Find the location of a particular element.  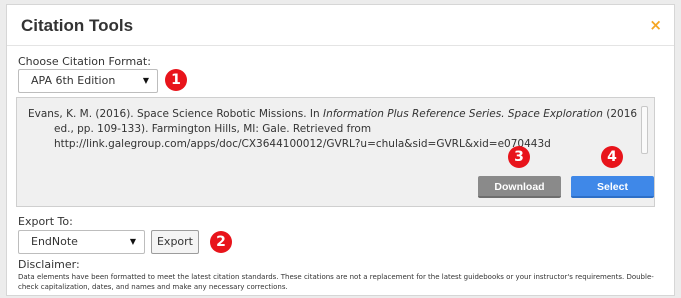

citation-format-value: APA 6th Edition is located at coordinates (73, 80).